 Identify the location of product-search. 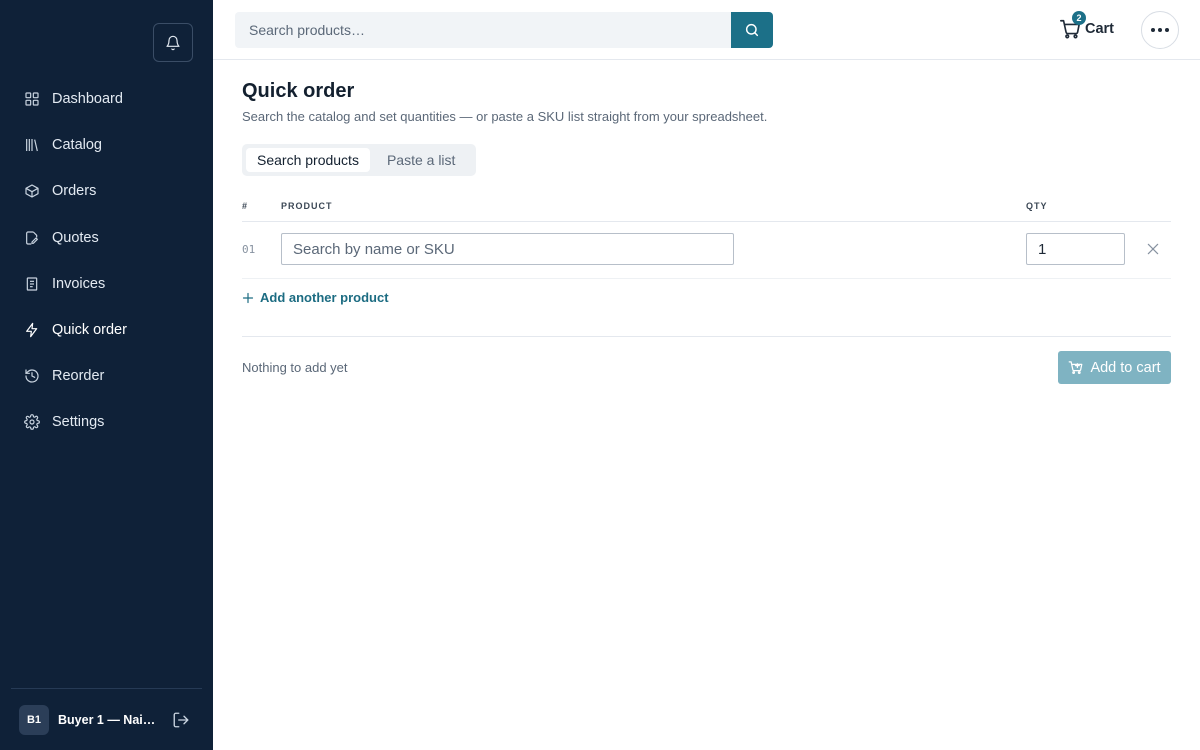
(504, 30).